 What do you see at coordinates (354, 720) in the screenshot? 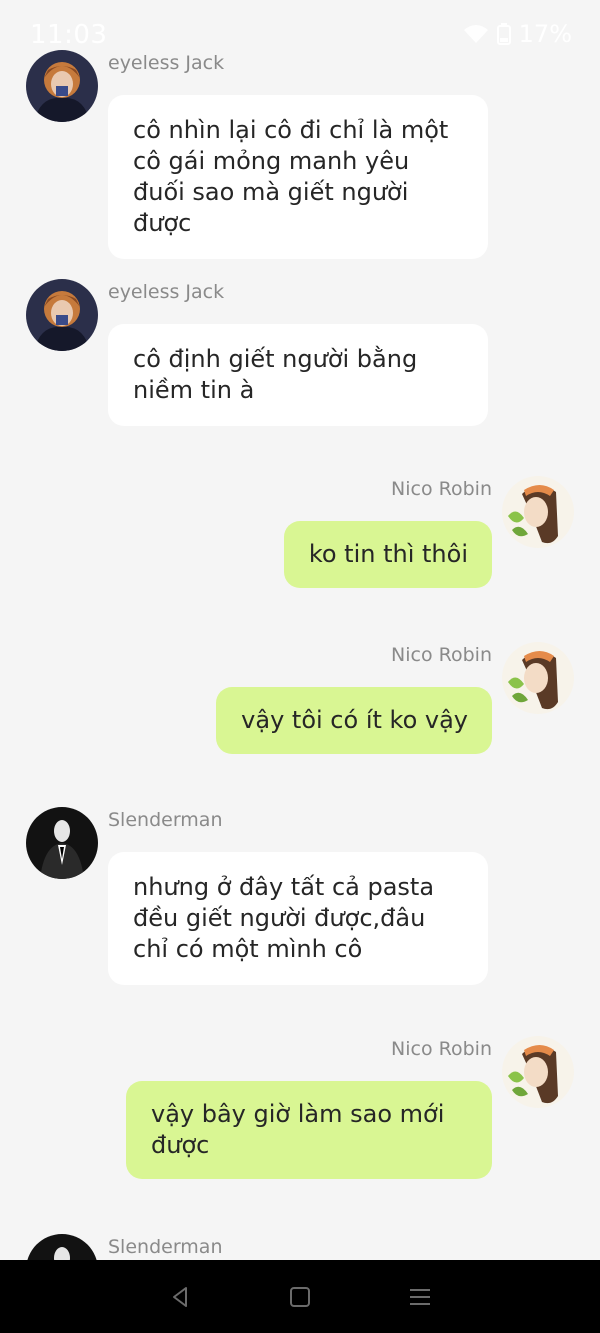
I see `message-bubble: vậy tôi có ít ko vậy` at bounding box center [354, 720].